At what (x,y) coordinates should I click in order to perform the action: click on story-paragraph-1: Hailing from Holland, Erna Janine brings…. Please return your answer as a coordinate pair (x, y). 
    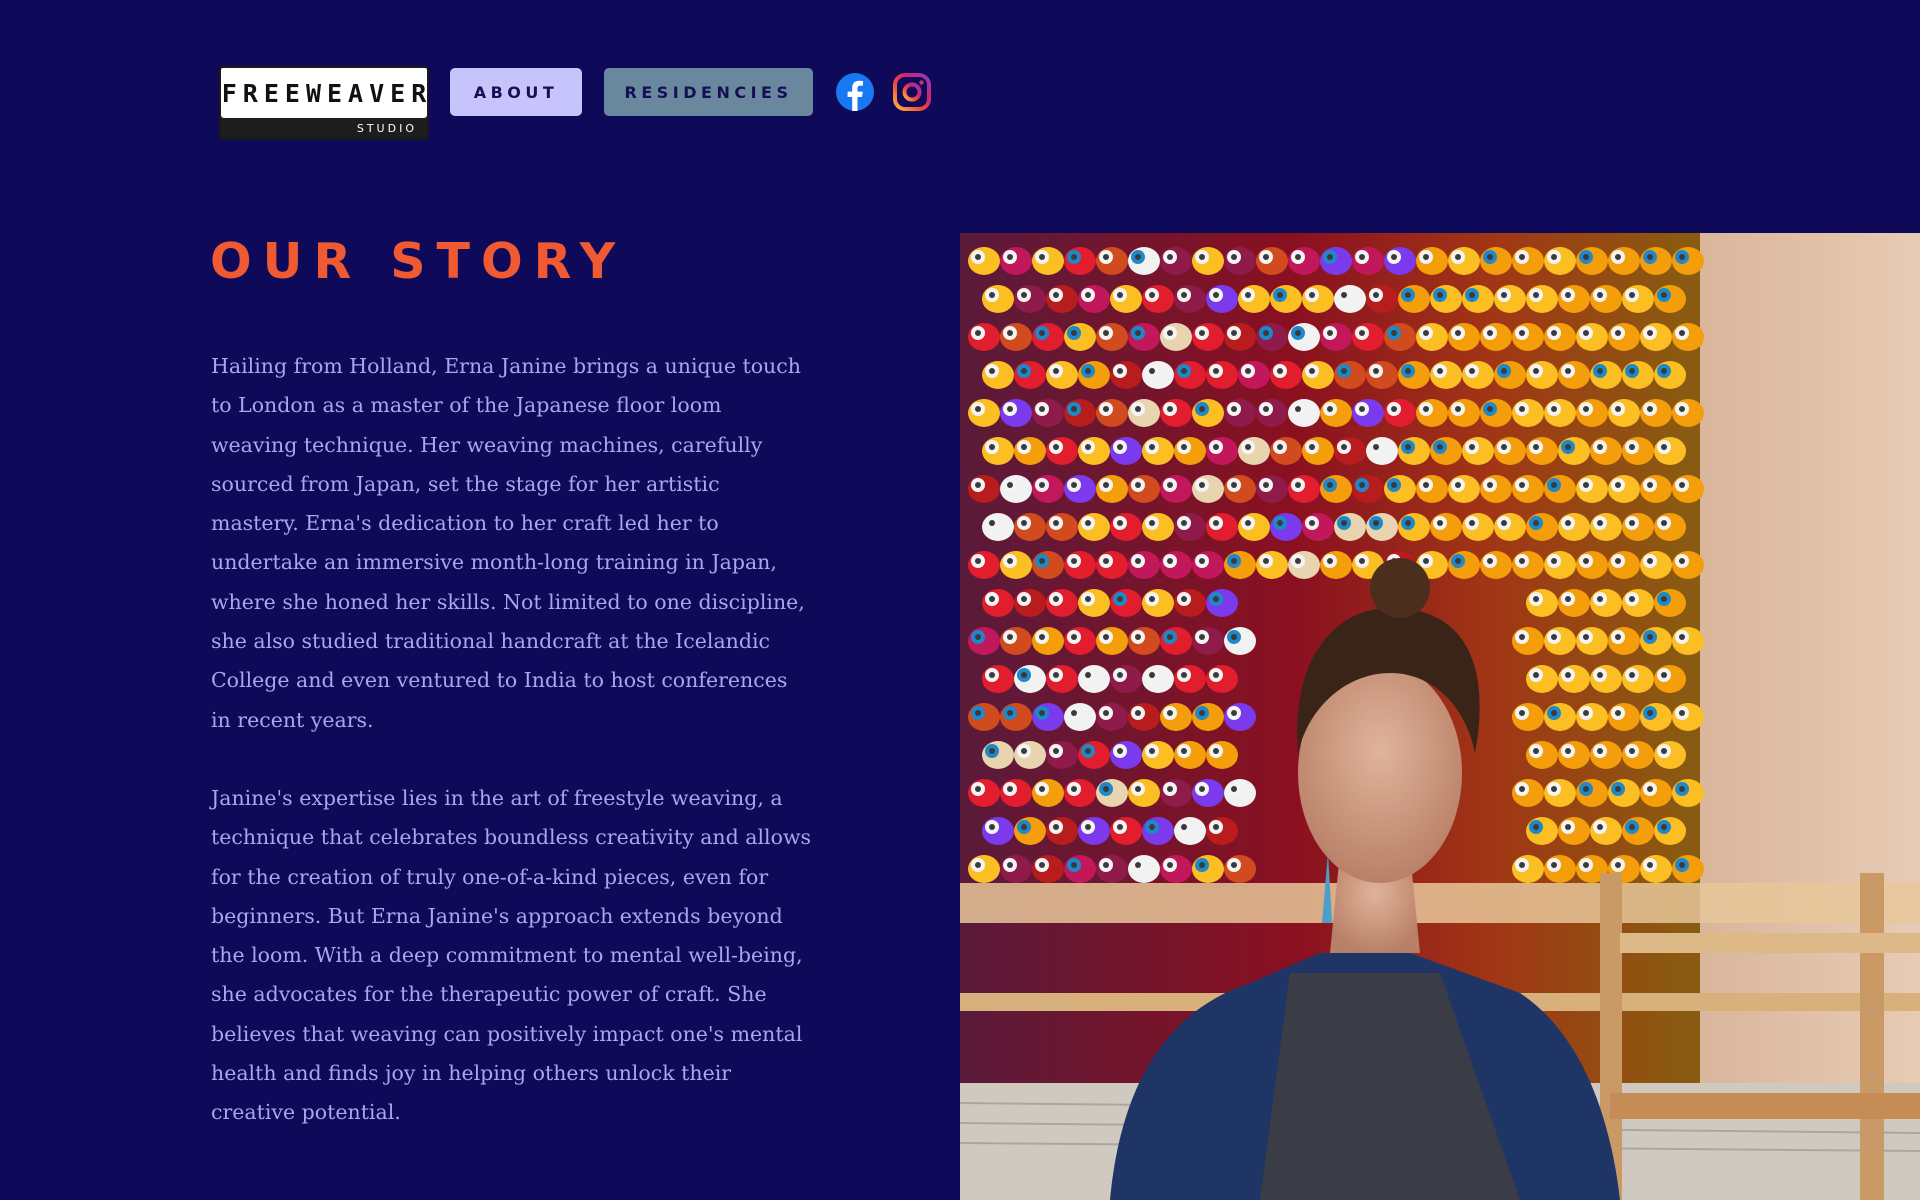
    Looking at the image, I should click on (508, 543).